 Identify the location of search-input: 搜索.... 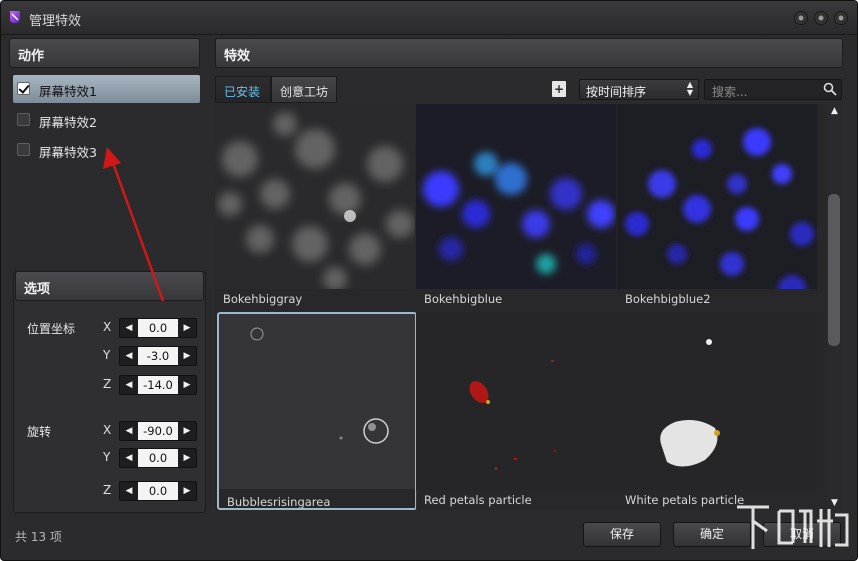
(773, 89).